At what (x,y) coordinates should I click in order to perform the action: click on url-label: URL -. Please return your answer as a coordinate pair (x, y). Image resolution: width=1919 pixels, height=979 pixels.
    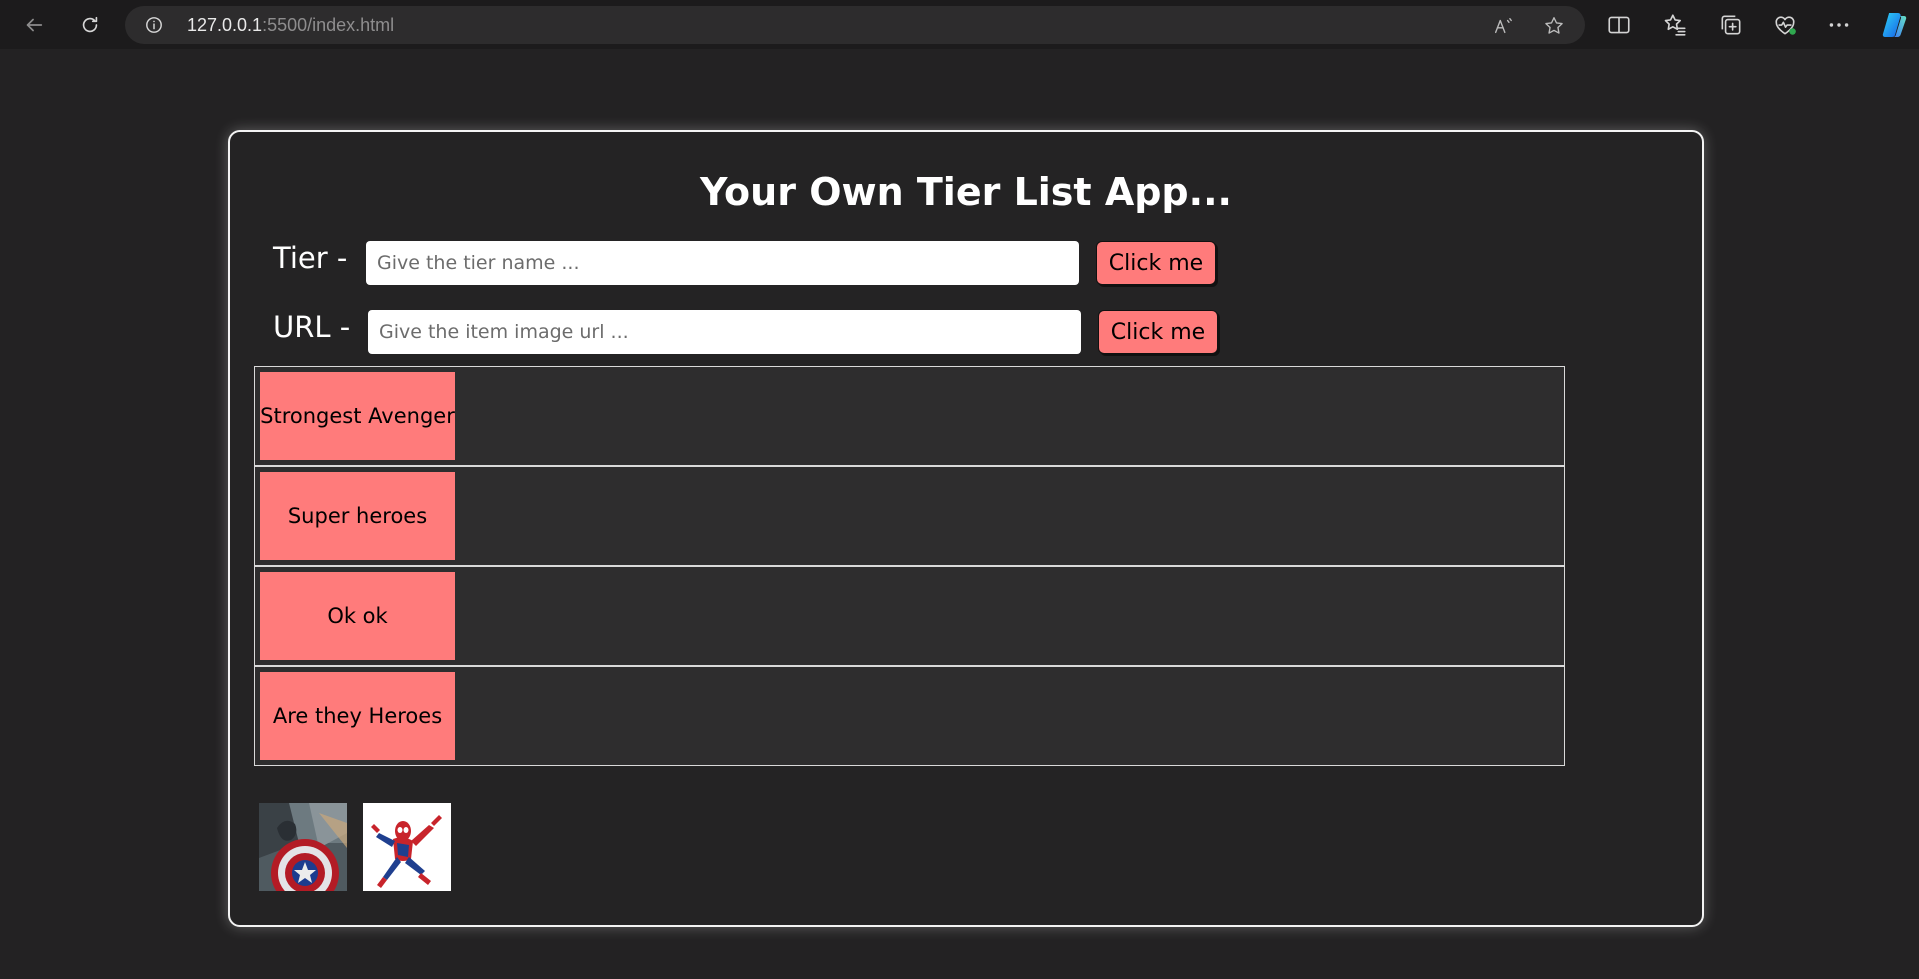
    Looking at the image, I should click on (312, 327).